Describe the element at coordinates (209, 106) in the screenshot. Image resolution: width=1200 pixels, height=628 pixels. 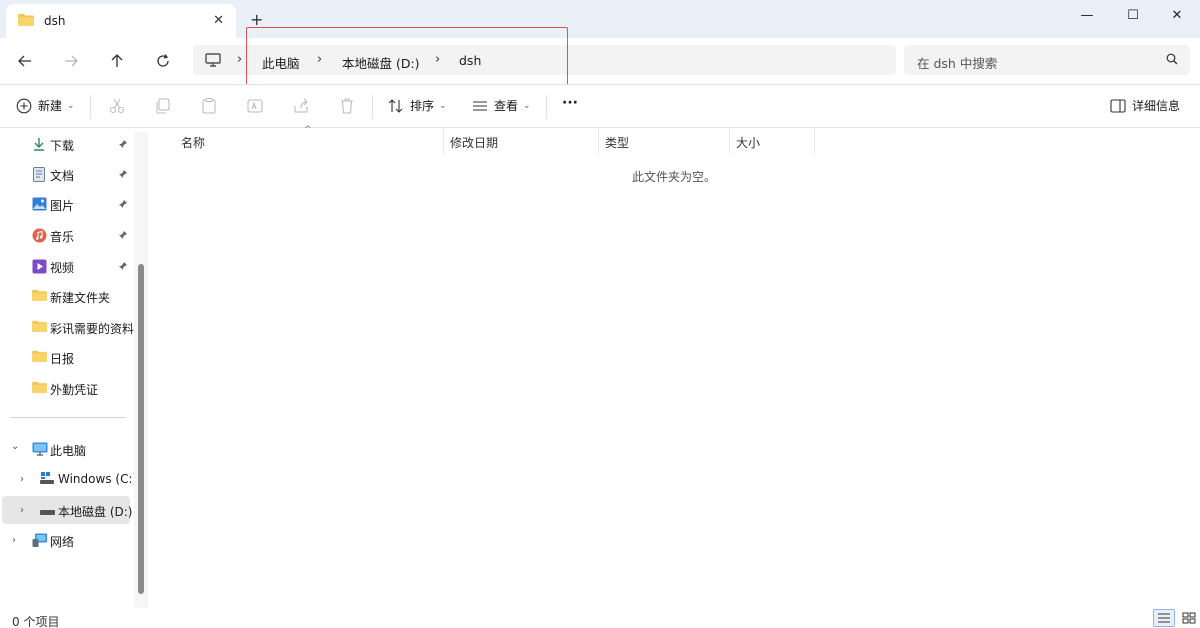
I see `paste-button` at that location.